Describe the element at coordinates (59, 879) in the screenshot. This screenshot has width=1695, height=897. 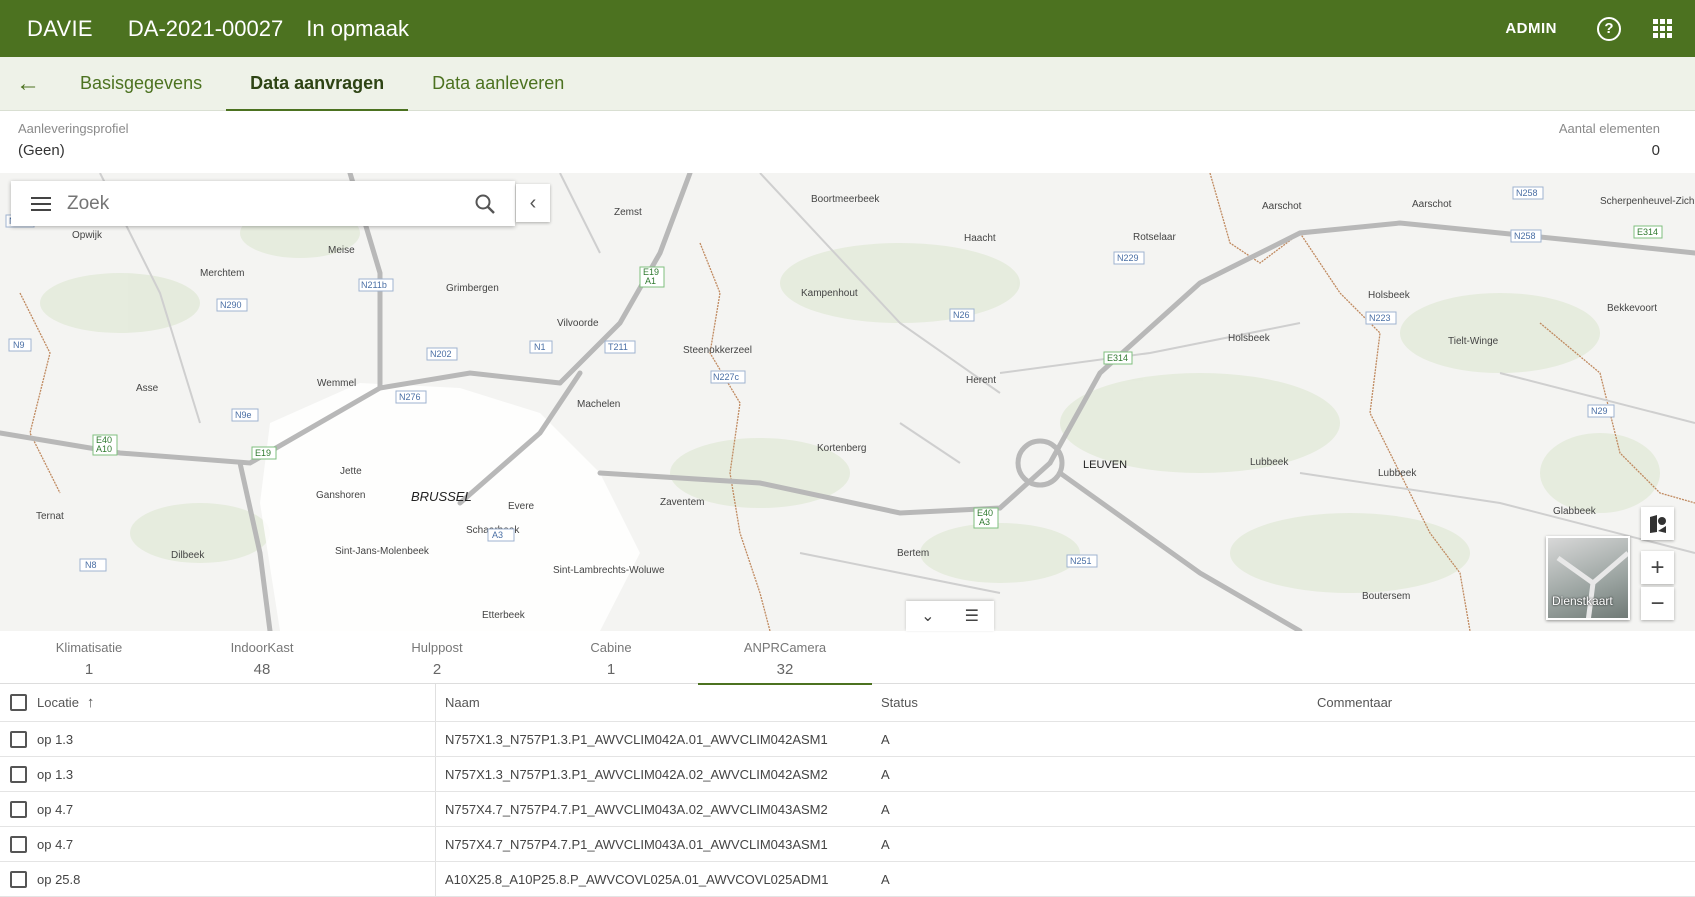
I see `locatie-value: op 25.8` at that location.